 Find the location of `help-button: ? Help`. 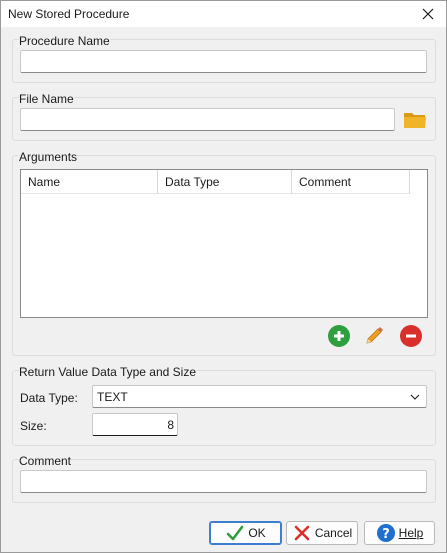

help-button: ? Help is located at coordinates (399, 533).